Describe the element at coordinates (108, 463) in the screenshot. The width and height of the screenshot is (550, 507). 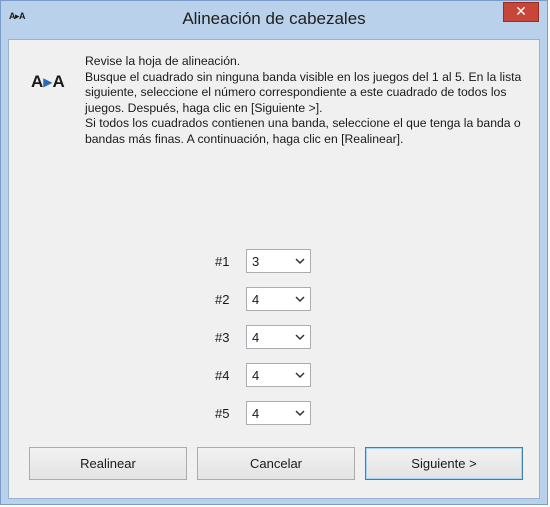
I see `realign-button: Realinear` at that location.